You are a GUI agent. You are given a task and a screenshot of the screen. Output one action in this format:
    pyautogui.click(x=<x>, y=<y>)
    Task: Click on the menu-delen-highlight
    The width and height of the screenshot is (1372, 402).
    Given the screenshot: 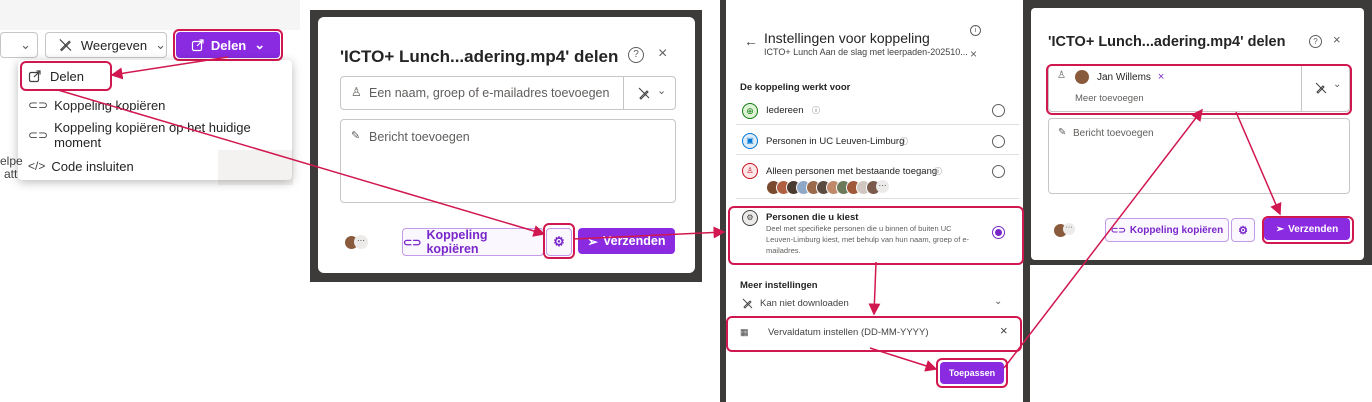 What is the action you would take?
    pyautogui.click(x=66, y=76)
    